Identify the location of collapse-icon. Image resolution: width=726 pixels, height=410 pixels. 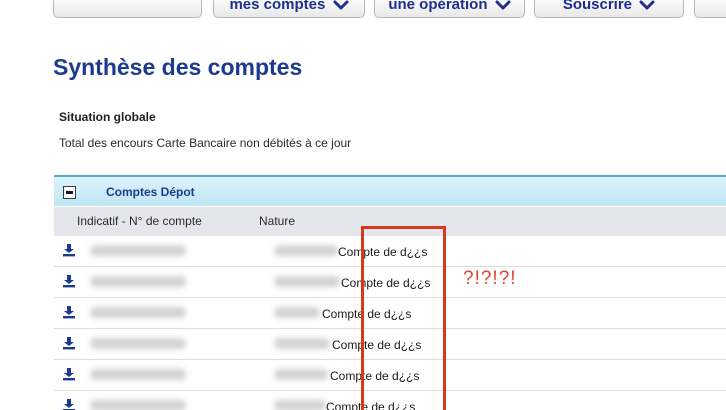
(69, 192).